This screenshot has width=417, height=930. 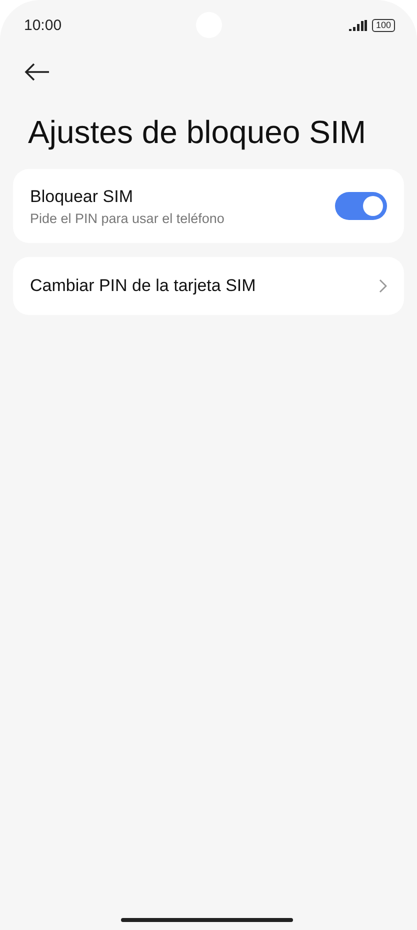 What do you see at coordinates (197, 132) in the screenshot?
I see `page-title: Ajustes de bloqueo SIM` at bounding box center [197, 132].